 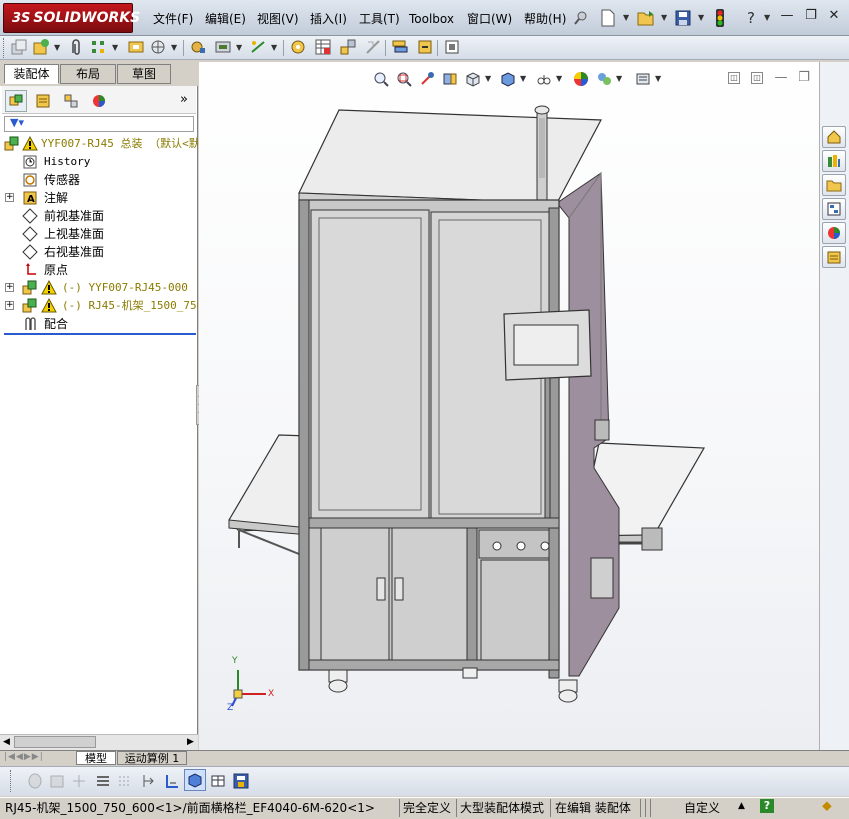 I want to click on display-manager-icon, so click(x=99, y=101).